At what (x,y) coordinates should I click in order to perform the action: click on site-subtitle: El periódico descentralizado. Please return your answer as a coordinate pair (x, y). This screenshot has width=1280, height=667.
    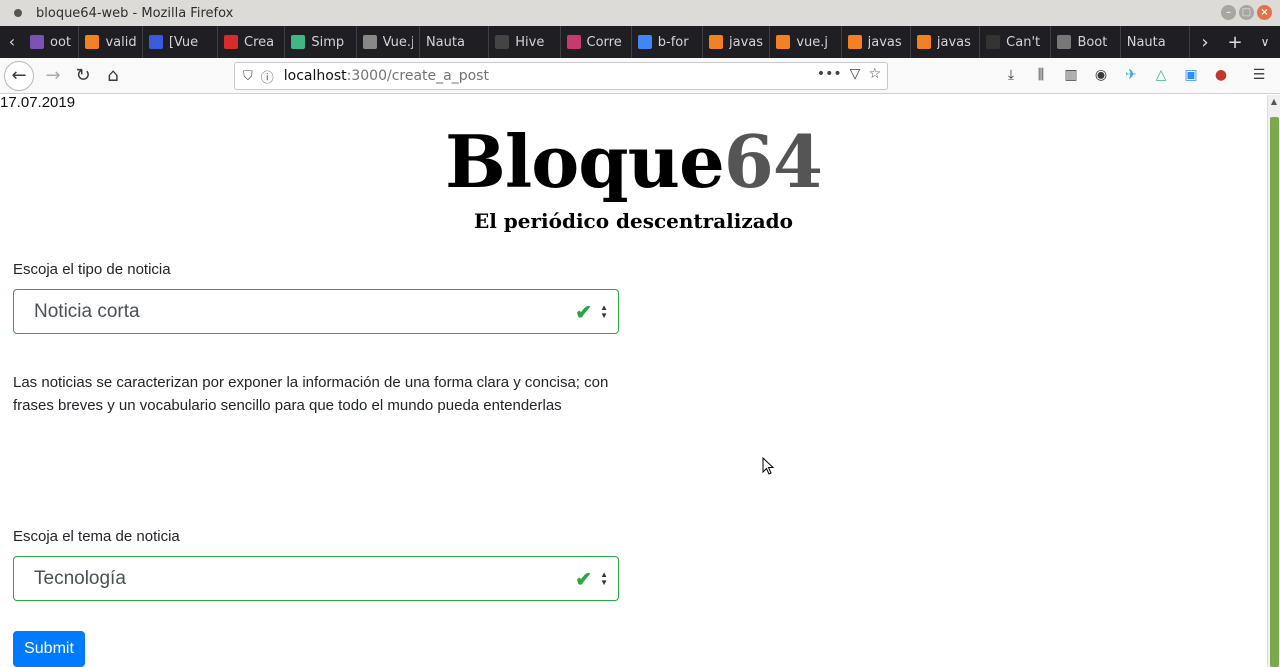
    Looking at the image, I should click on (633, 221).